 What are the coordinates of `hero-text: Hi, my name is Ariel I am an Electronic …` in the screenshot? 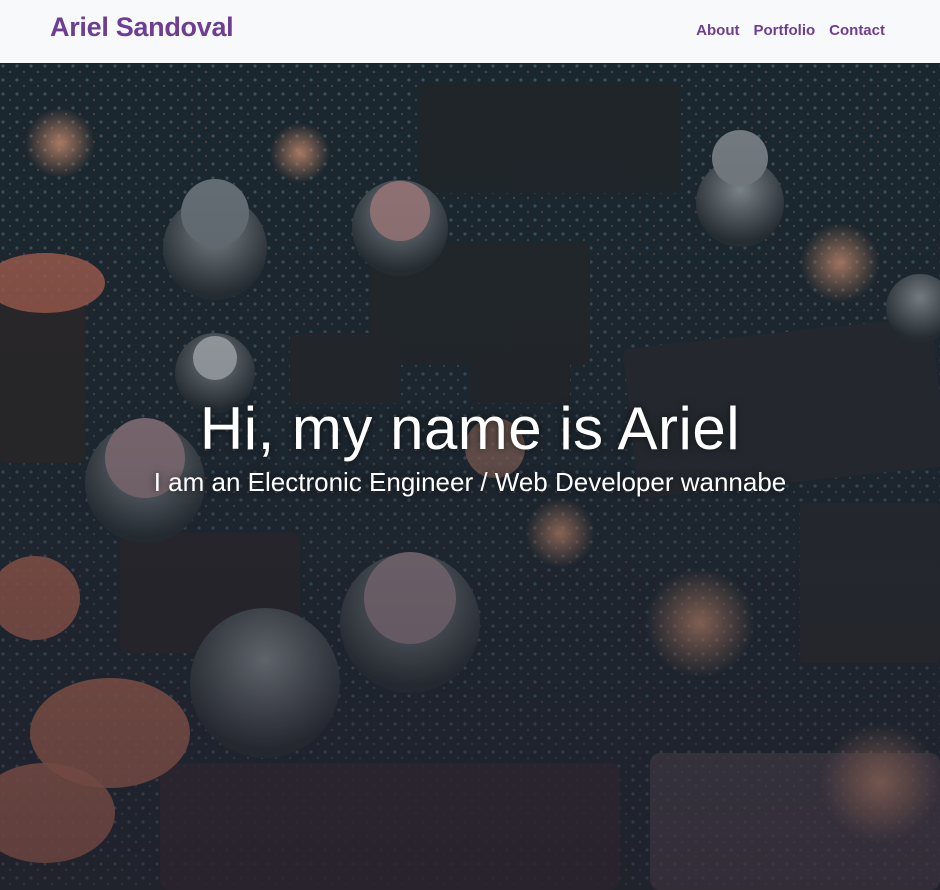 It's located at (470, 445).